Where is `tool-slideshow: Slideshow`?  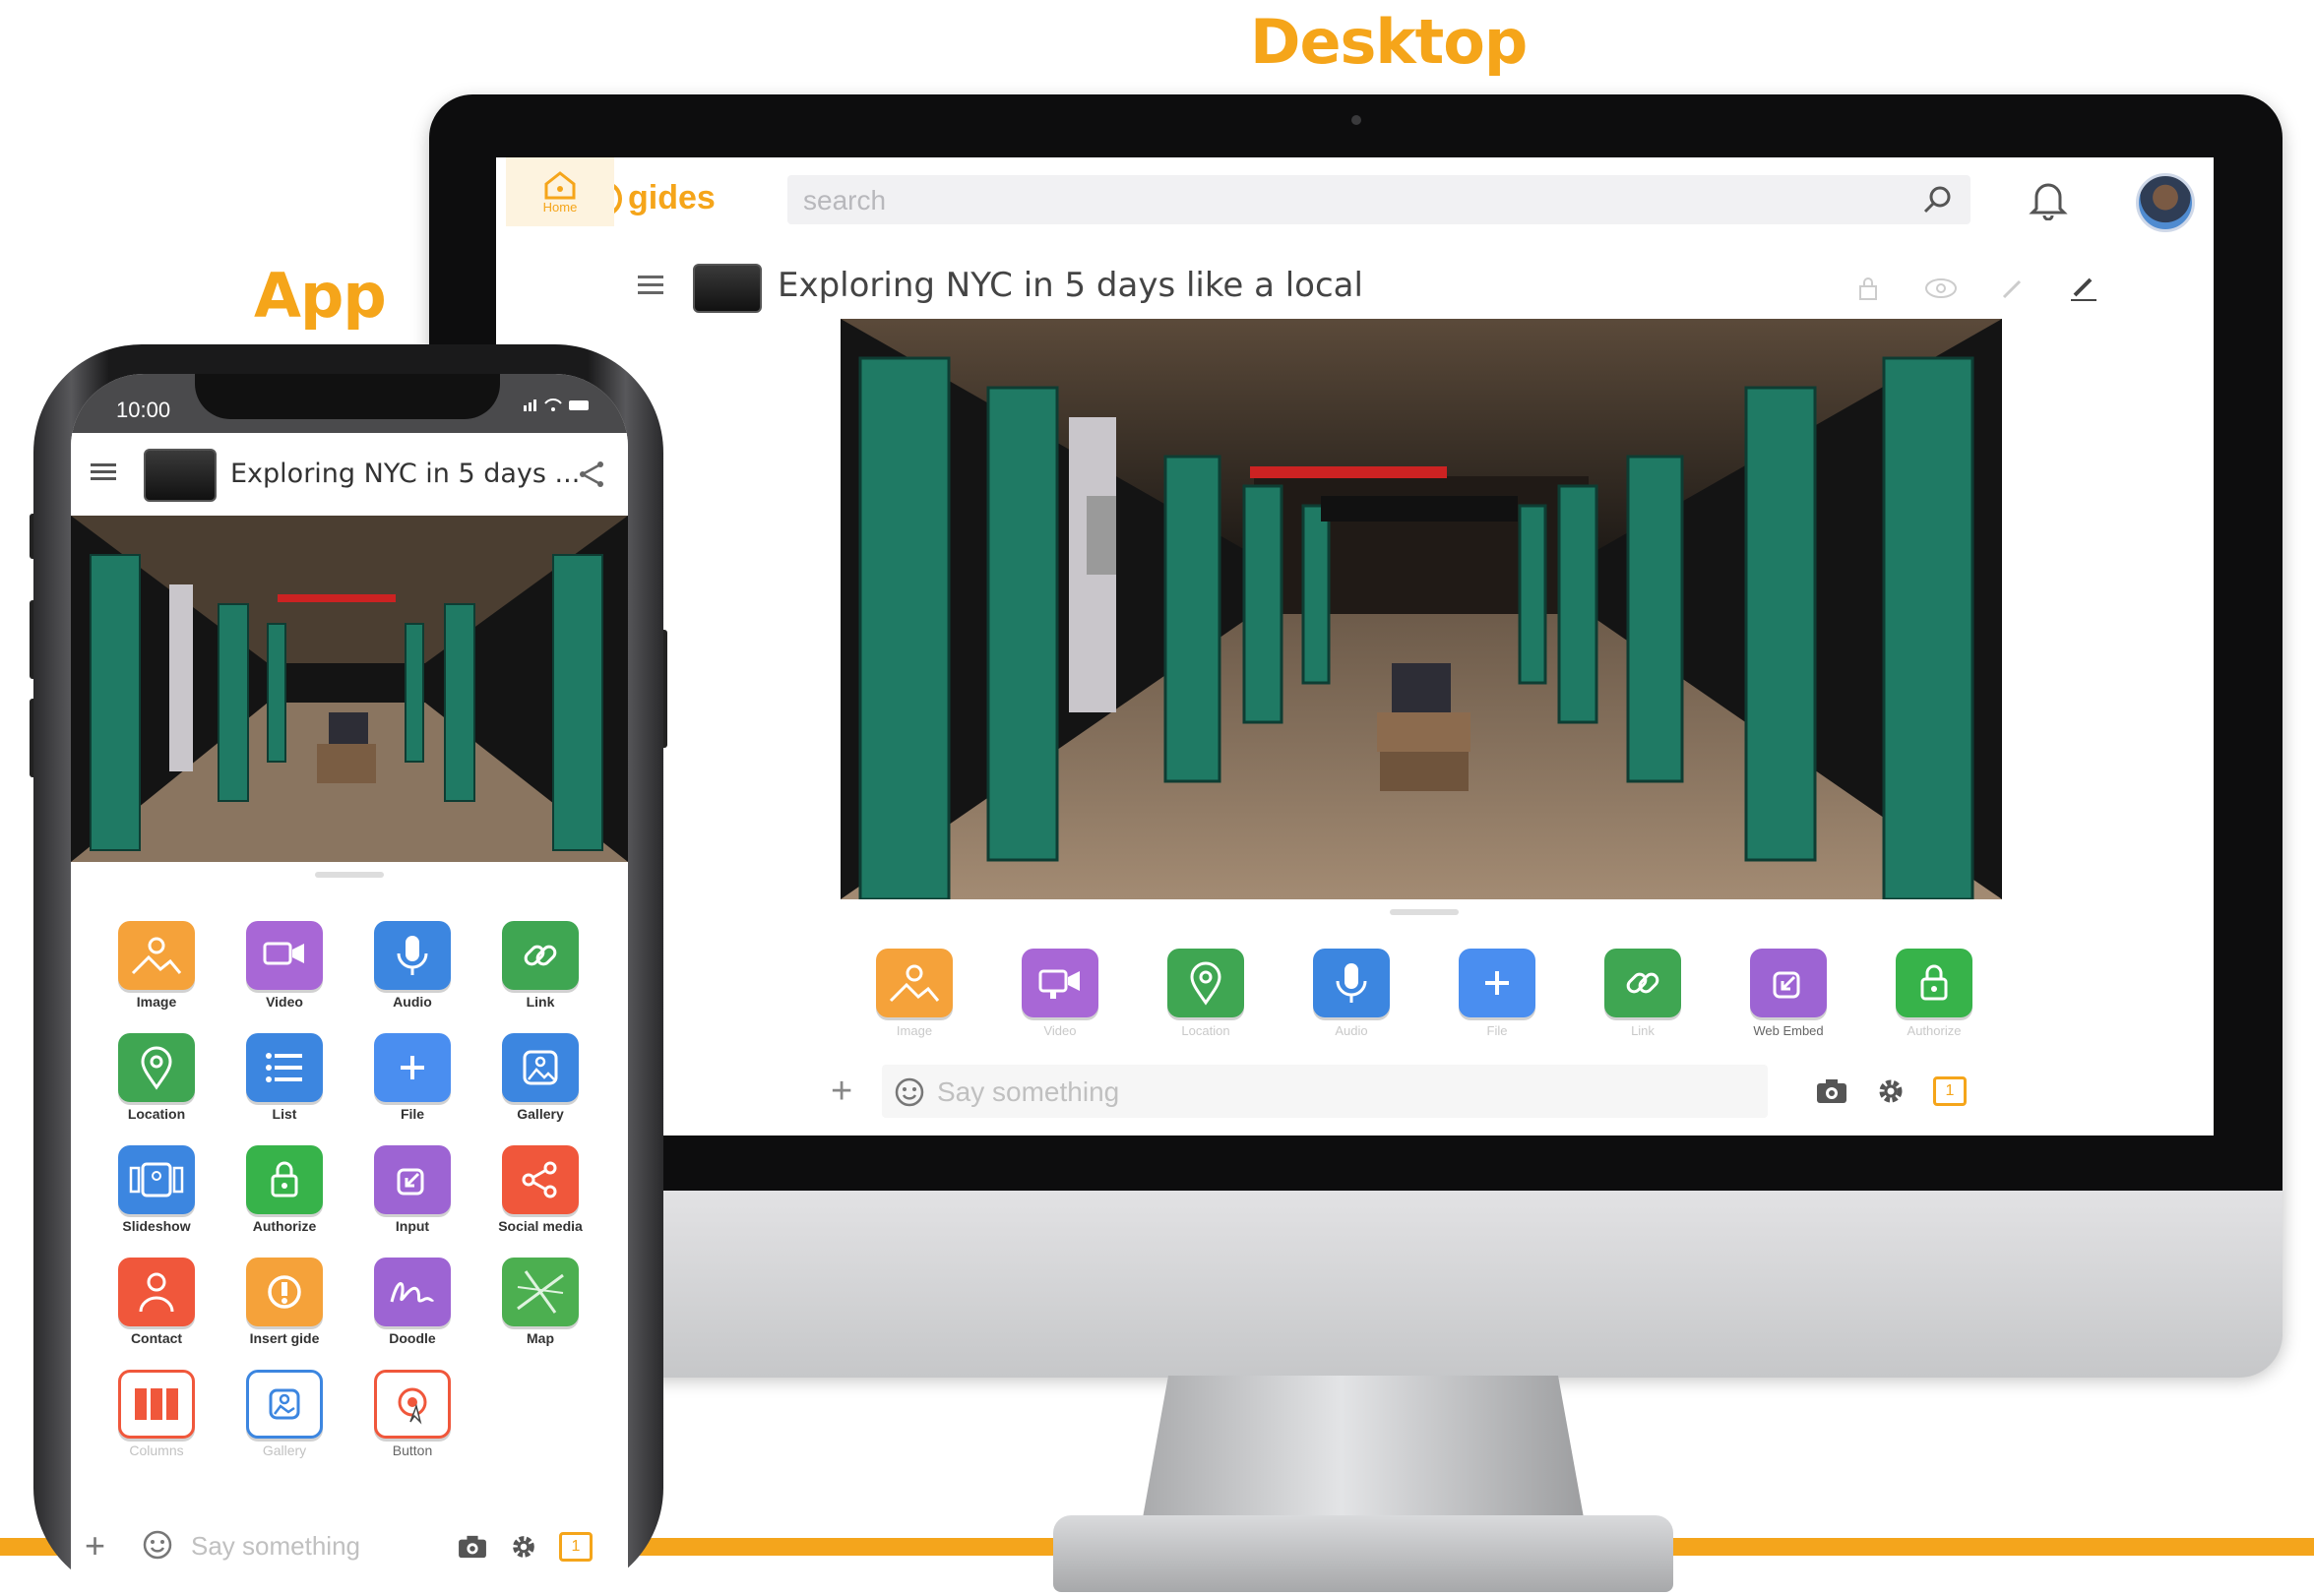
tool-slideshow: Slideshow is located at coordinates (156, 1190).